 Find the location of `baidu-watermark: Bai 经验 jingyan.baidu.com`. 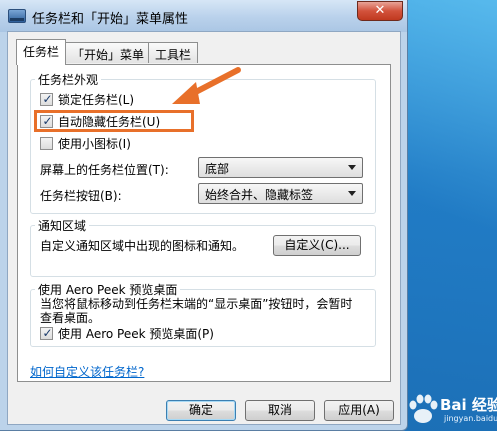

baidu-watermark: Bai 经验 jingyan.baidu.com is located at coordinates (450, 408).